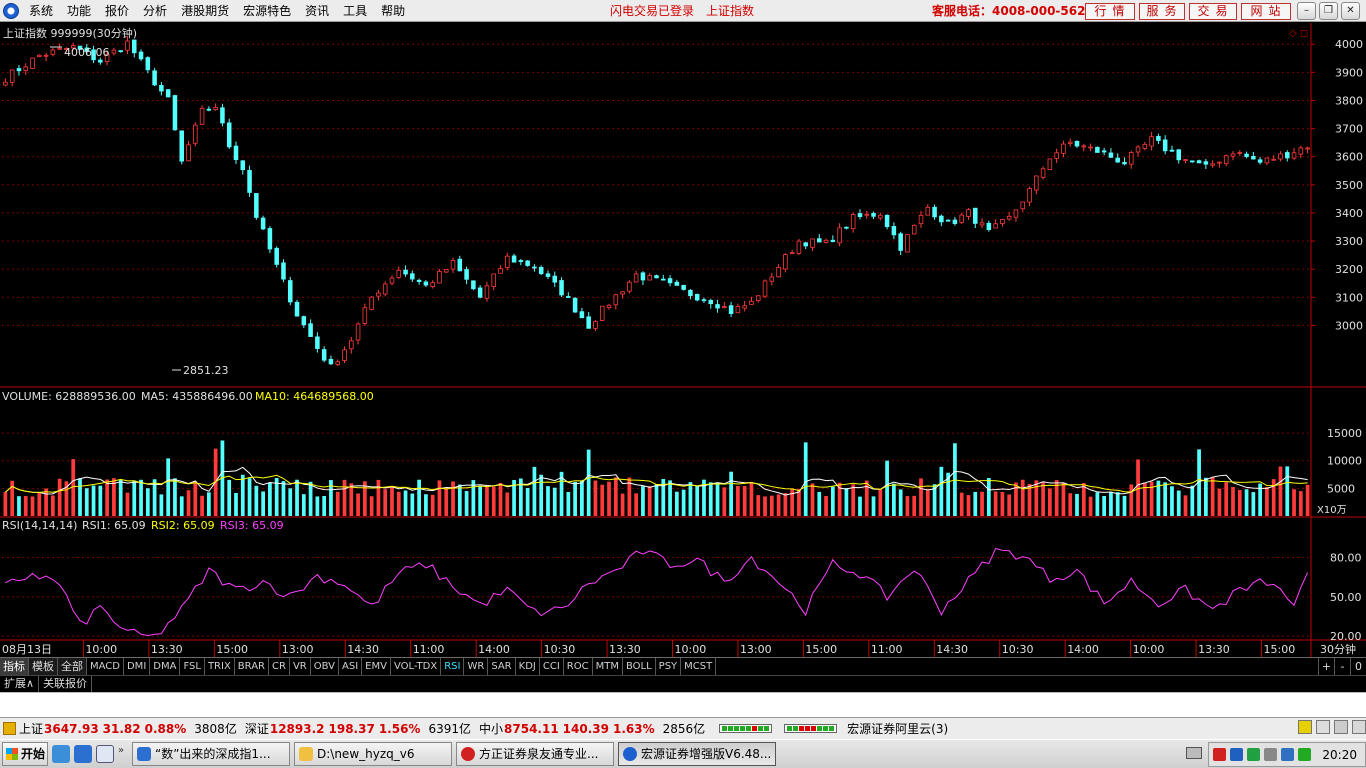 The width and height of the screenshot is (1366, 768). What do you see at coordinates (25, 754) in the screenshot?
I see `start-button: 开始` at bounding box center [25, 754].